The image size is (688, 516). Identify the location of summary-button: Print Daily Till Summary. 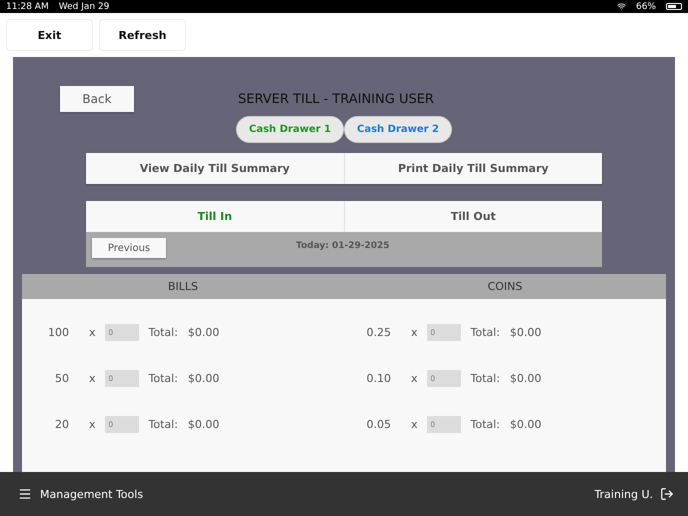
(473, 168).